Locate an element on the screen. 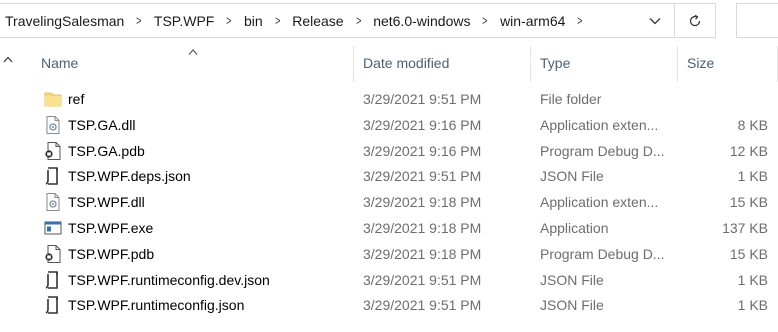  file-size: 8 KB is located at coordinates (752, 124).